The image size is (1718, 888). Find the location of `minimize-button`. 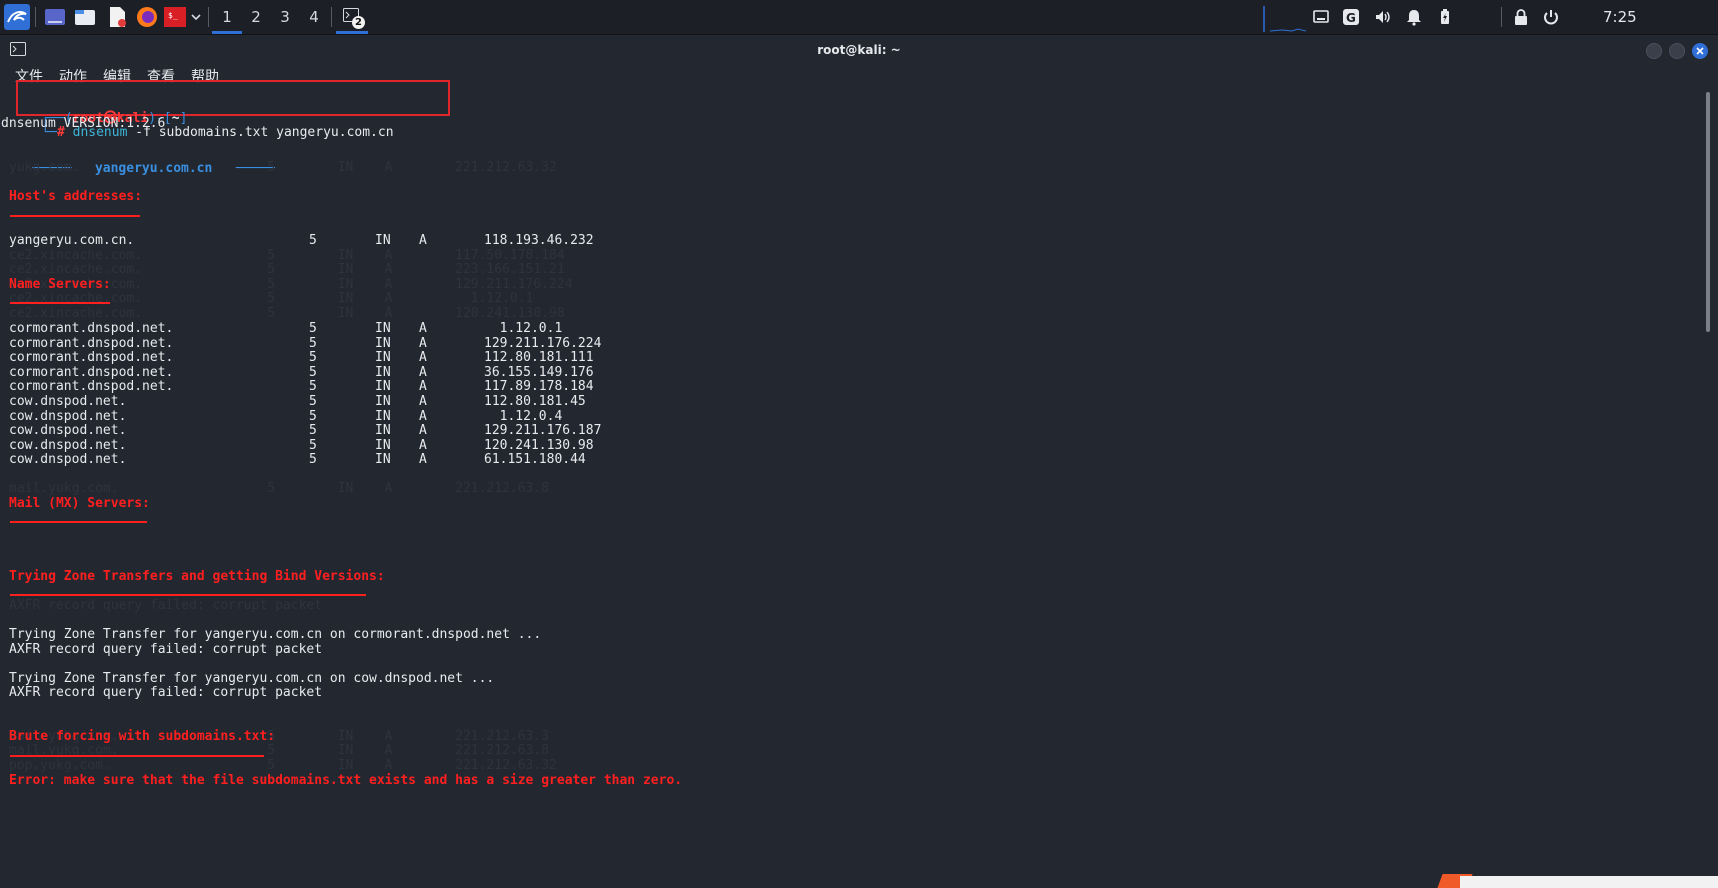

minimize-button is located at coordinates (1654, 51).